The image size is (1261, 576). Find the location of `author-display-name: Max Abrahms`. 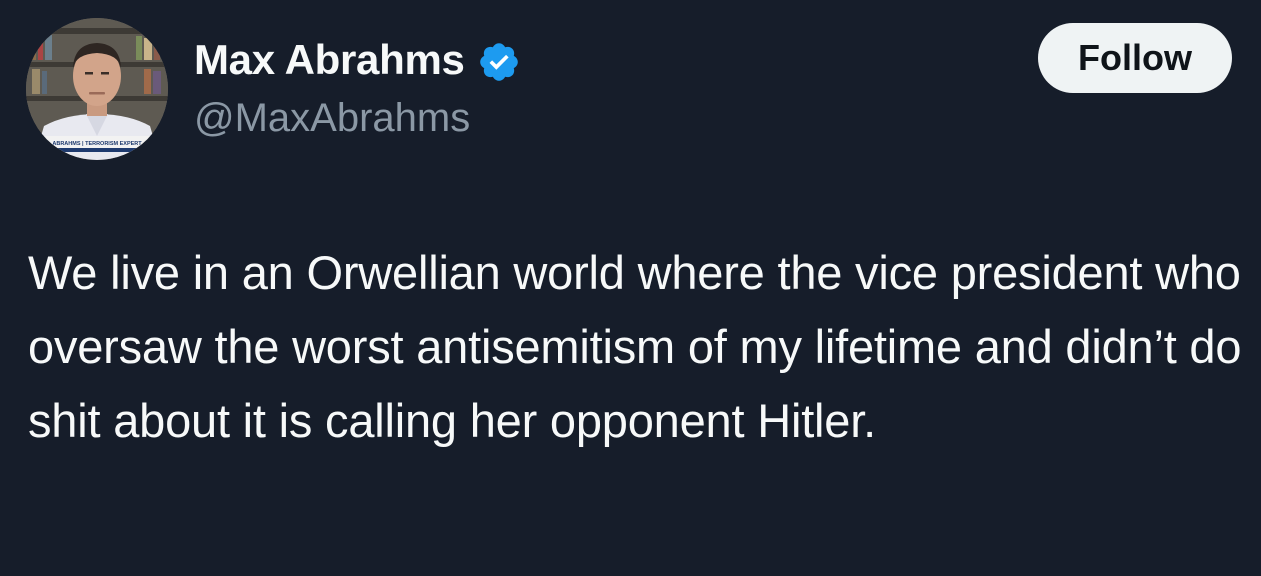

author-display-name: Max Abrahms is located at coordinates (329, 60).